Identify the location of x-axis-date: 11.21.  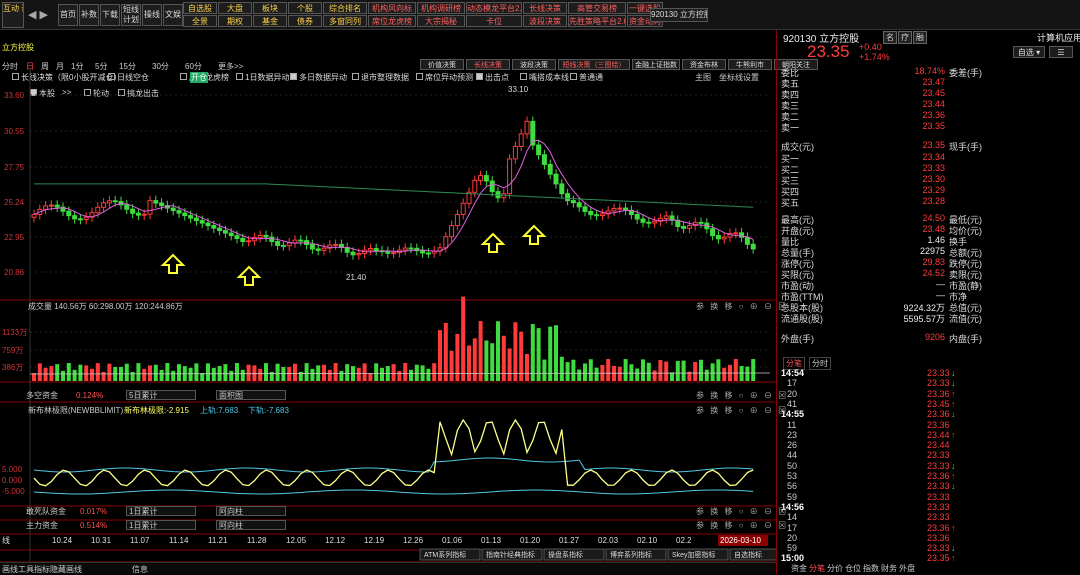
(218, 540).